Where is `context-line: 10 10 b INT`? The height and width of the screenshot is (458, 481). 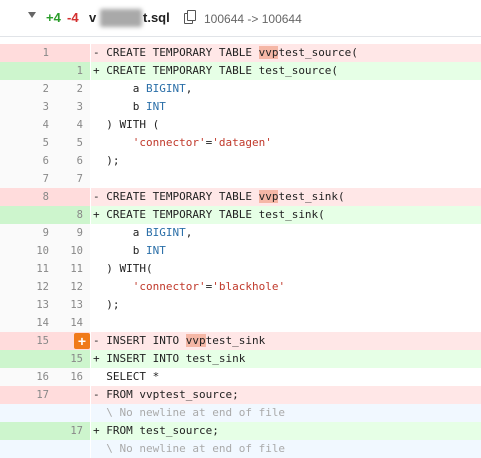 context-line: 10 10 b INT is located at coordinates (240, 251).